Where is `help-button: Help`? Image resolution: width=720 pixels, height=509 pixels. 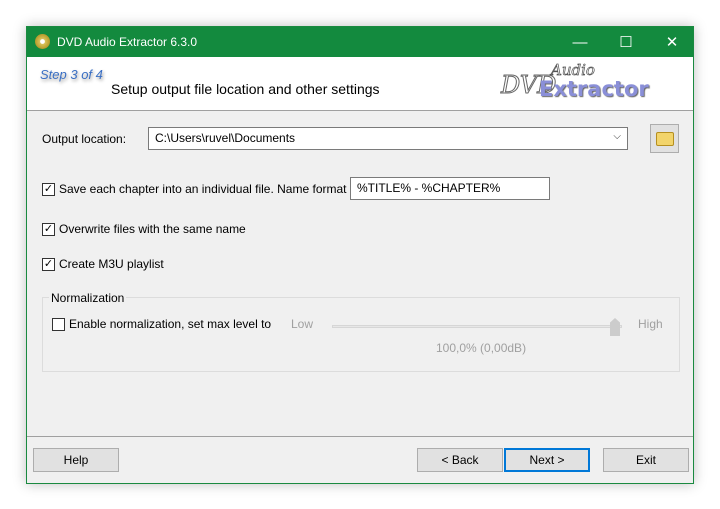
help-button: Help is located at coordinates (76, 460).